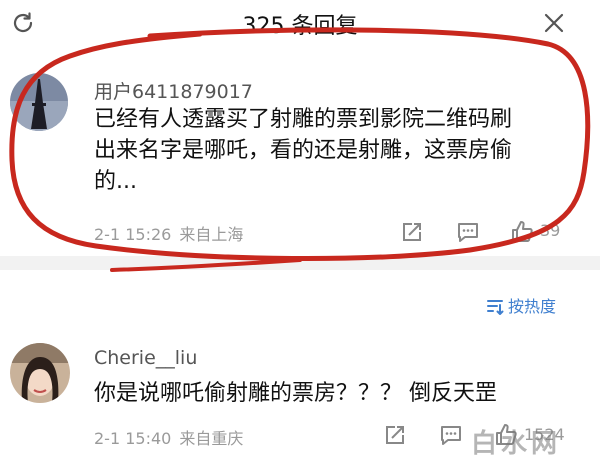  Describe the element at coordinates (495, 307) in the screenshot. I see `sort-icon` at that location.